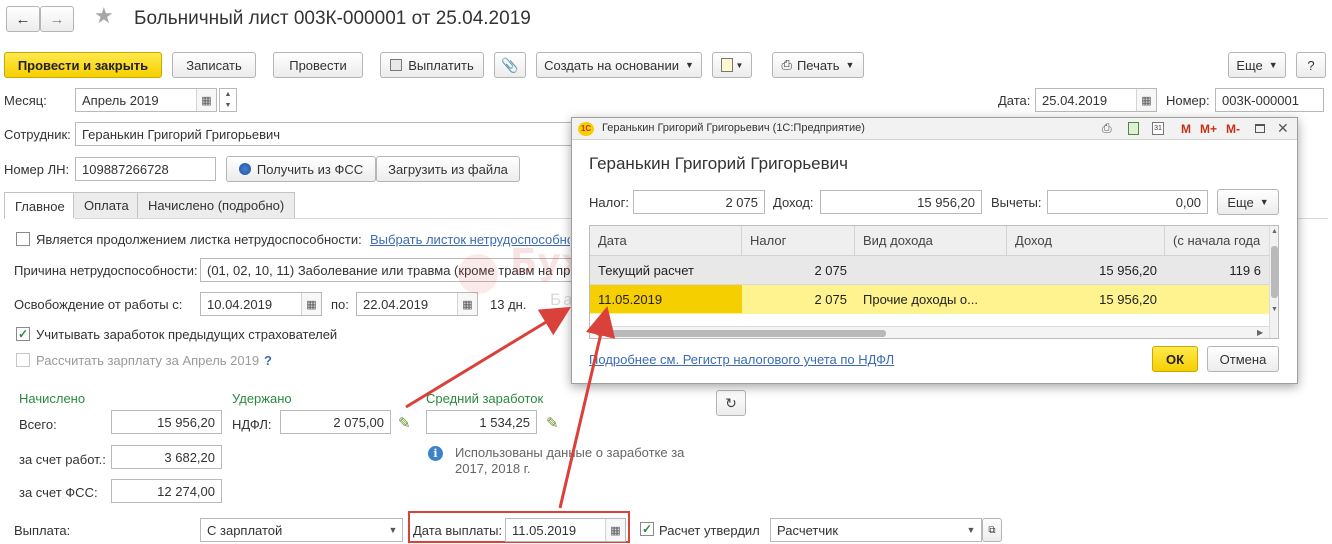  Describe the element at coordinates (1188, 100) in the screenshot. I see `number-label: Номер:` at that location.